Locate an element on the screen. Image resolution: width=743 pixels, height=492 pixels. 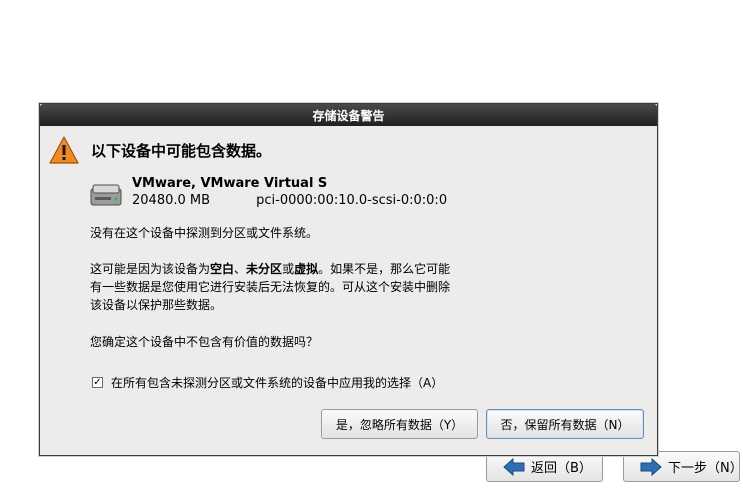
dialog-title: 存储设备警告 is located at coordinates (348, 115).